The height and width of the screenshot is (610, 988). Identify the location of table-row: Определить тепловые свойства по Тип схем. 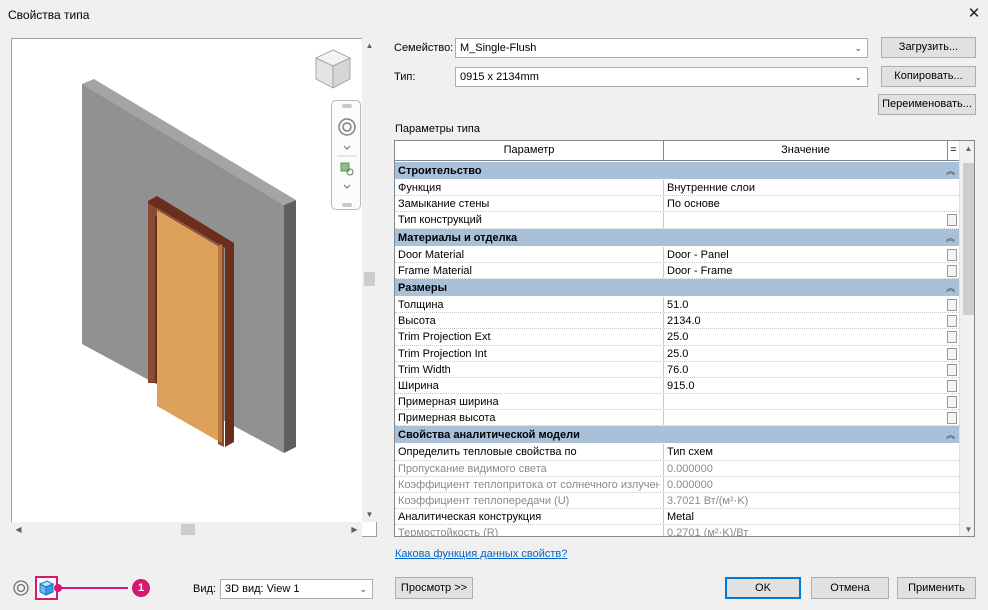
(677, 452).